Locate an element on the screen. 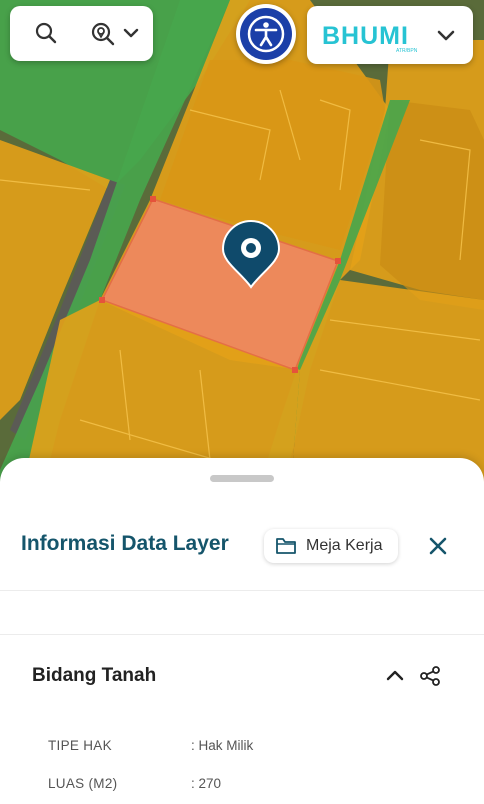  workspace-button-label: Meja Kerja is located at coordinates (344, 545).